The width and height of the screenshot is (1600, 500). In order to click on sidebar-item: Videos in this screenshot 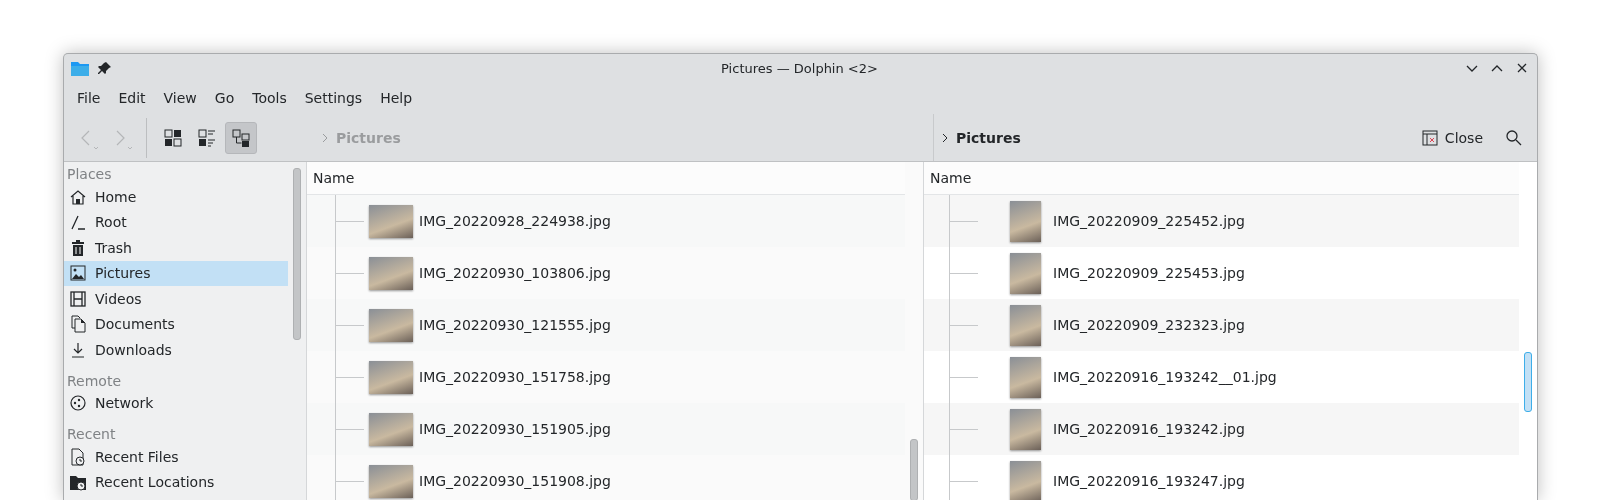, I will do `click(176, 299)`.